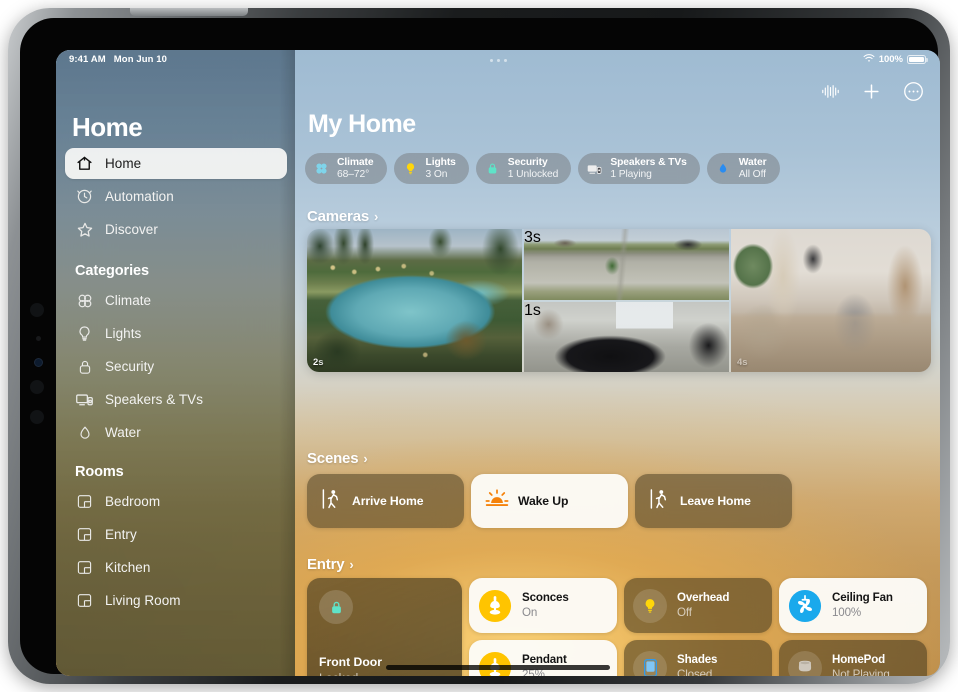  I want to click on sidebar-item-discover: Discover, so click(176, 229).